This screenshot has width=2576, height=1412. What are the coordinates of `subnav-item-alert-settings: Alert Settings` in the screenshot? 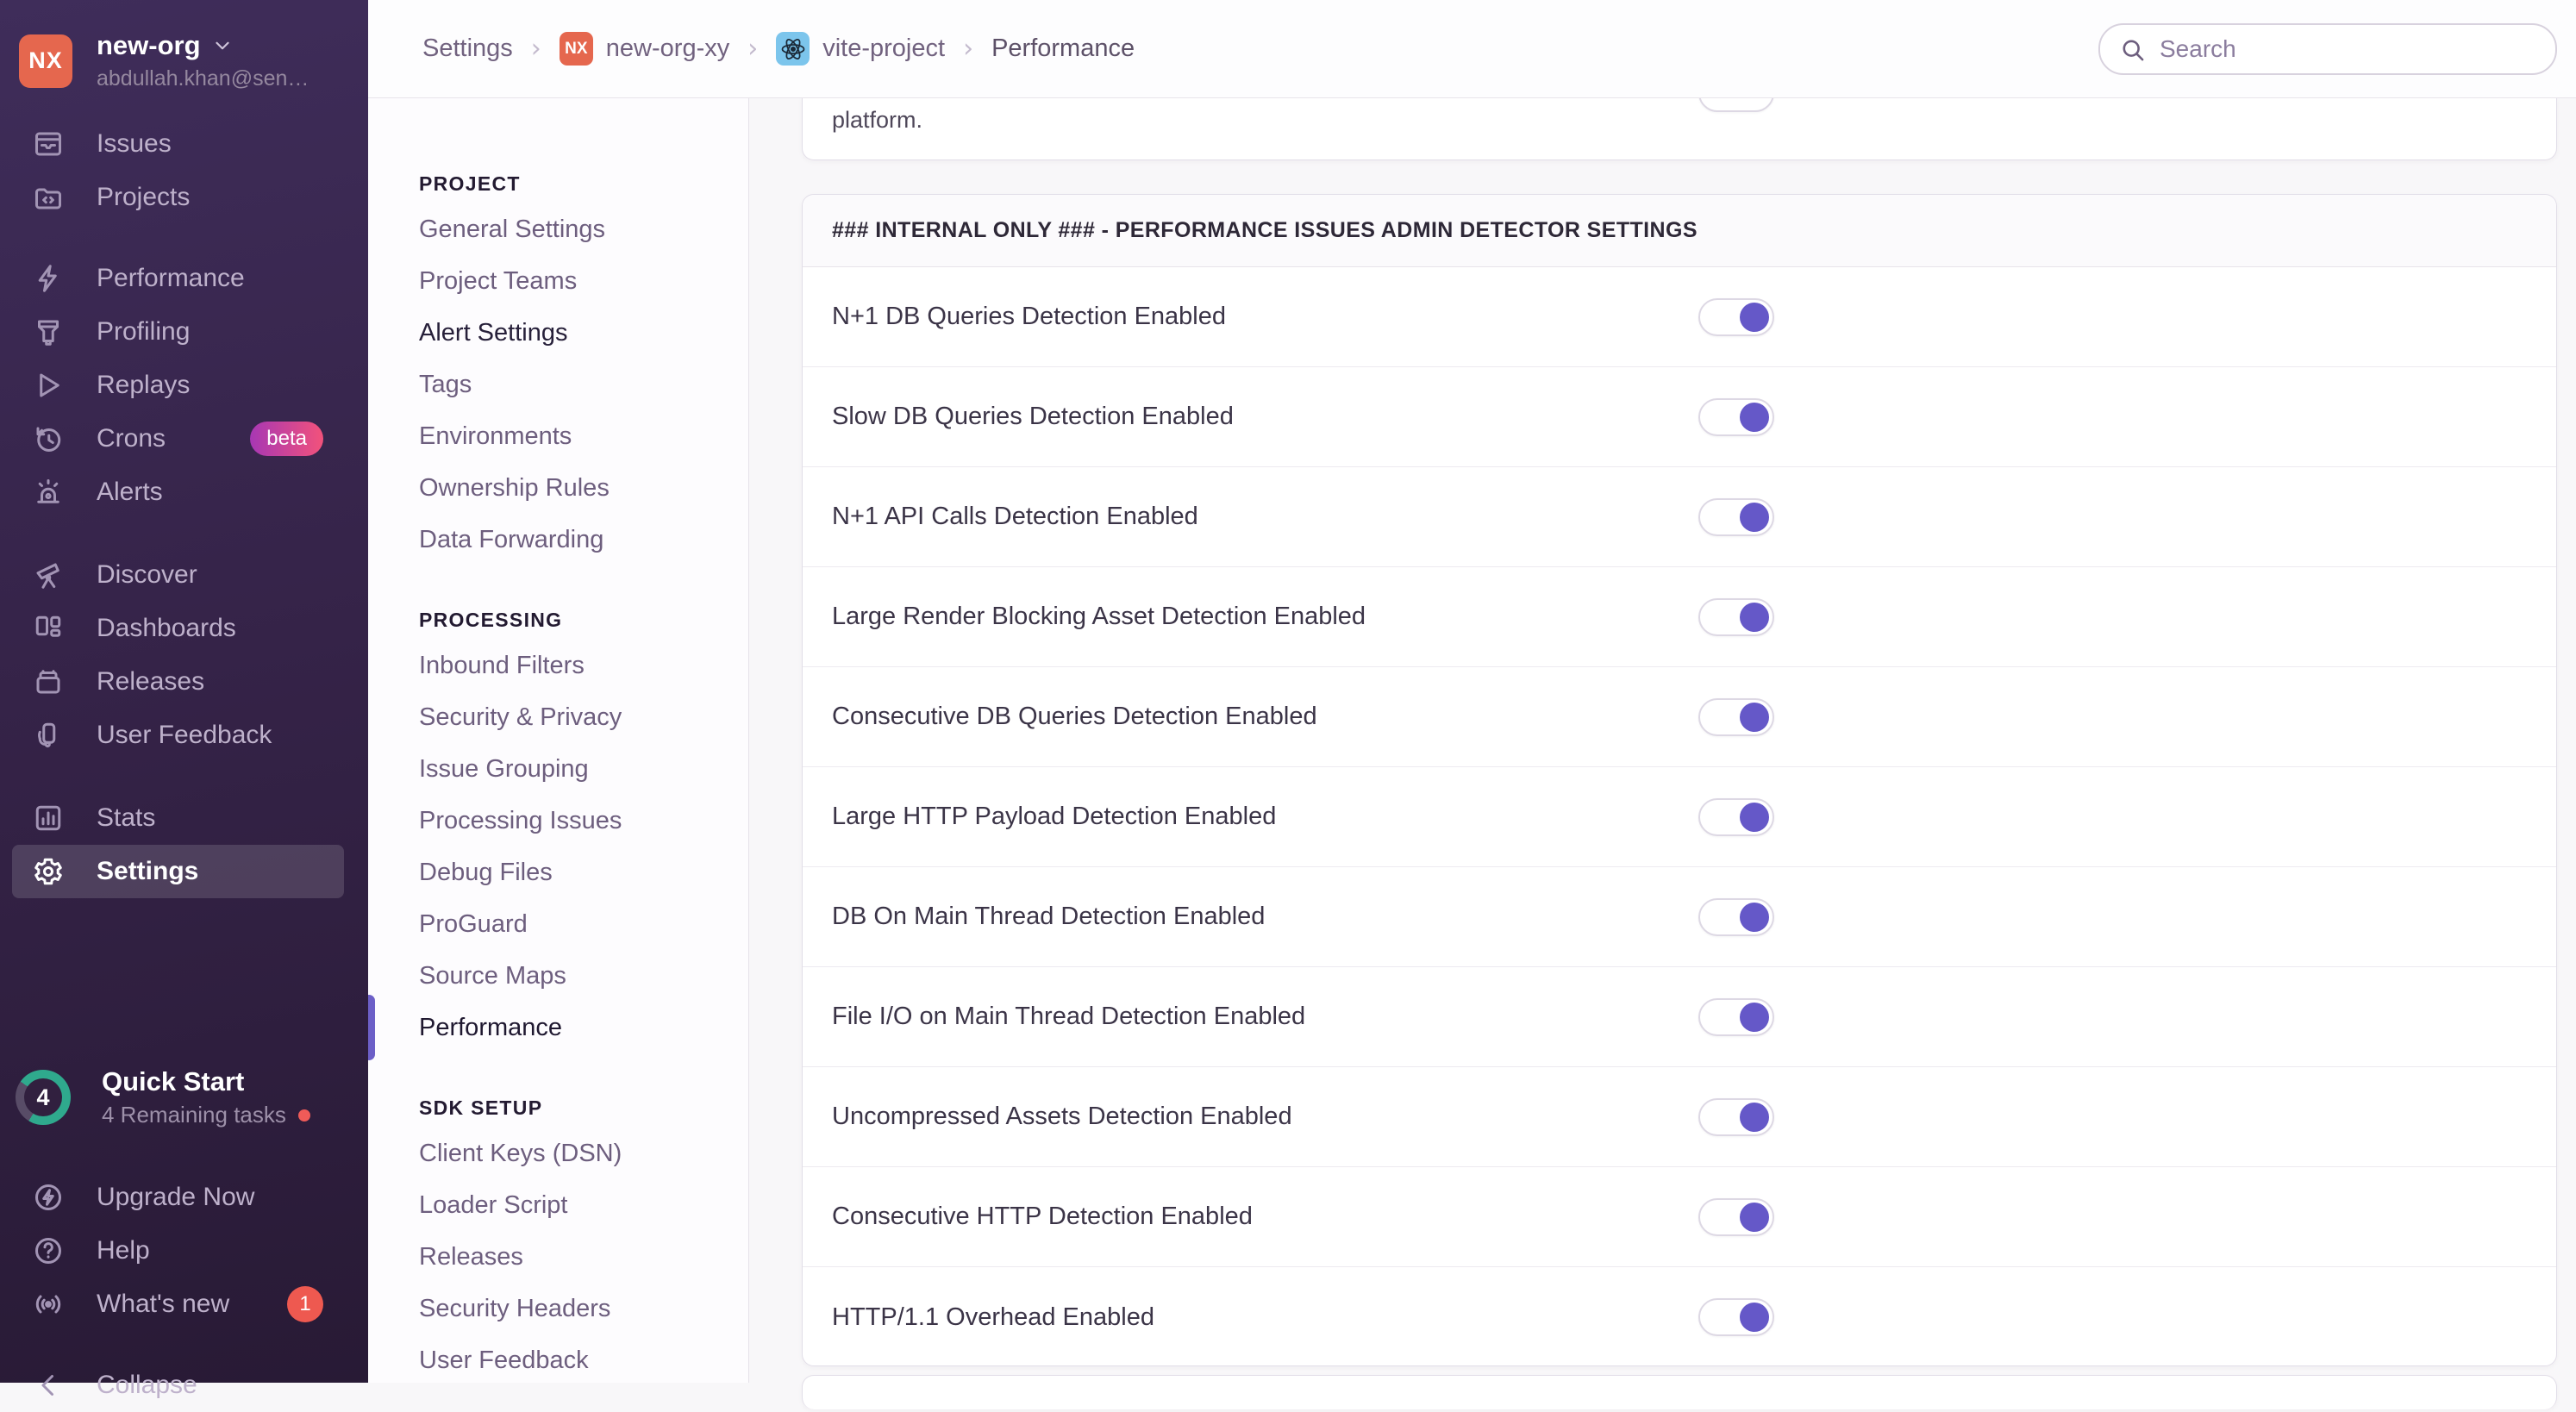 It's located at (558, 333).